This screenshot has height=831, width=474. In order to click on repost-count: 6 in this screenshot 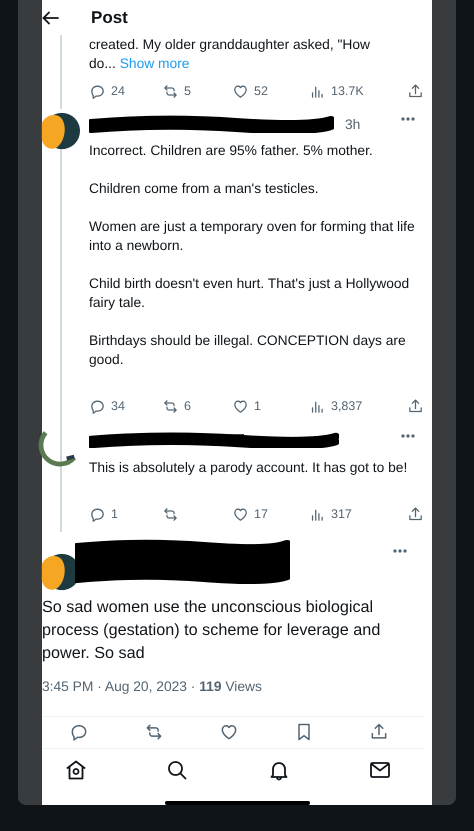, I will do `click(187, 406)`.